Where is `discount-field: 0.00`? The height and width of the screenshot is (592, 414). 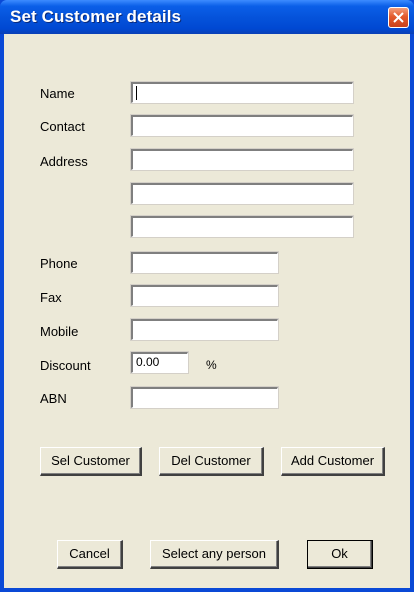 discount-field: 0.00 is located at coordinates (159, 362).